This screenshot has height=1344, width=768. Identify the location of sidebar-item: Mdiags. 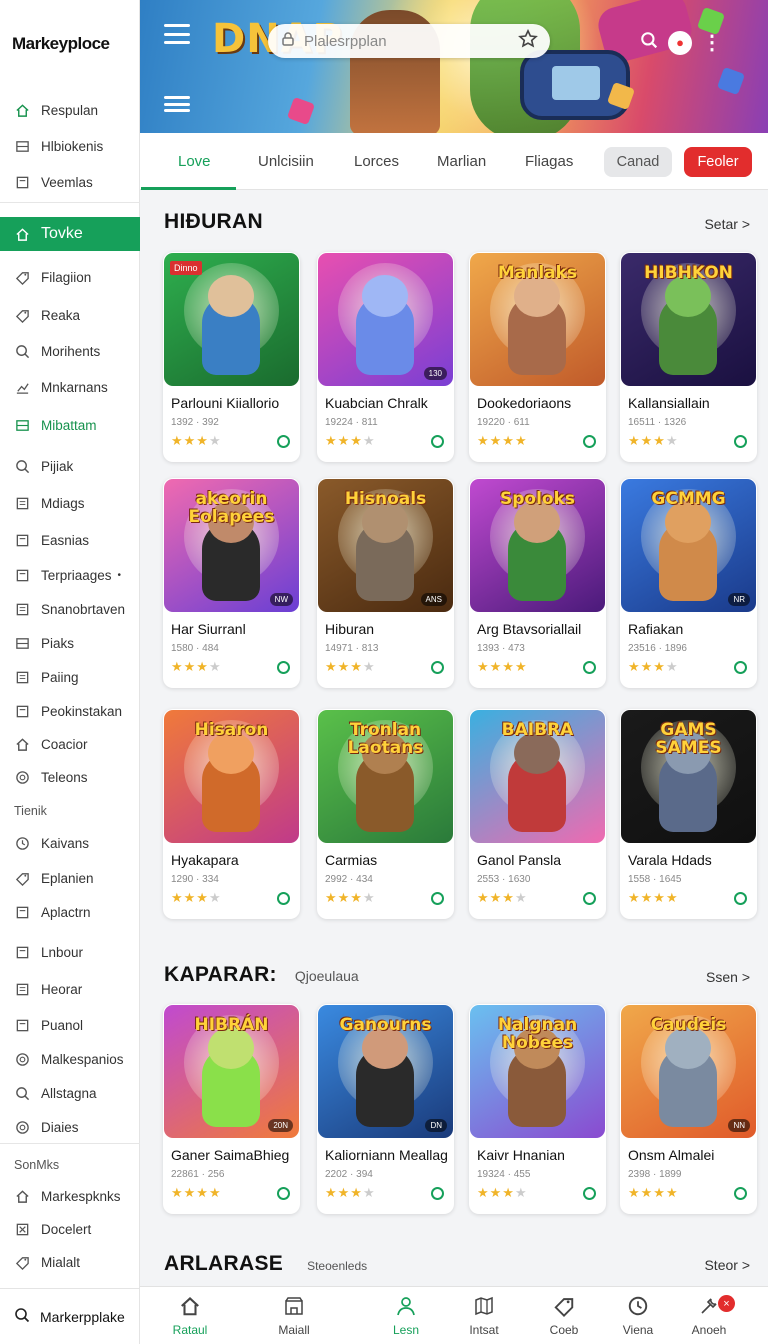
(70, 503).